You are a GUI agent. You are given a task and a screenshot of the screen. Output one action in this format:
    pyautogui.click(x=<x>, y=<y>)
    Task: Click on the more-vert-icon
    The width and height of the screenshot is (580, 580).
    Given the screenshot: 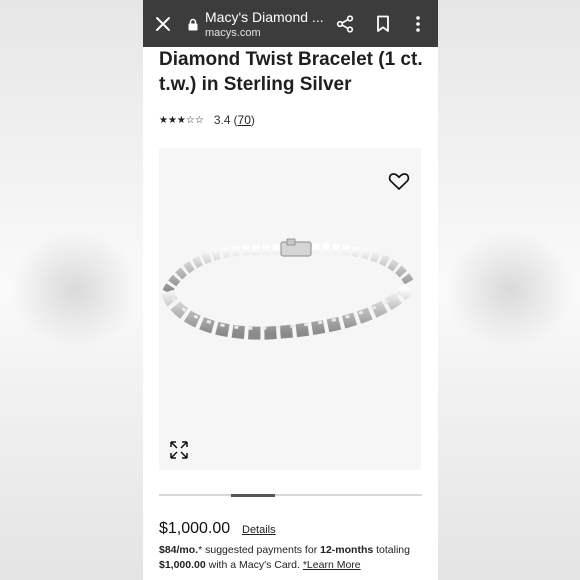 What is the action you would take?
    pyautogui.click(x=418, y=24)
    